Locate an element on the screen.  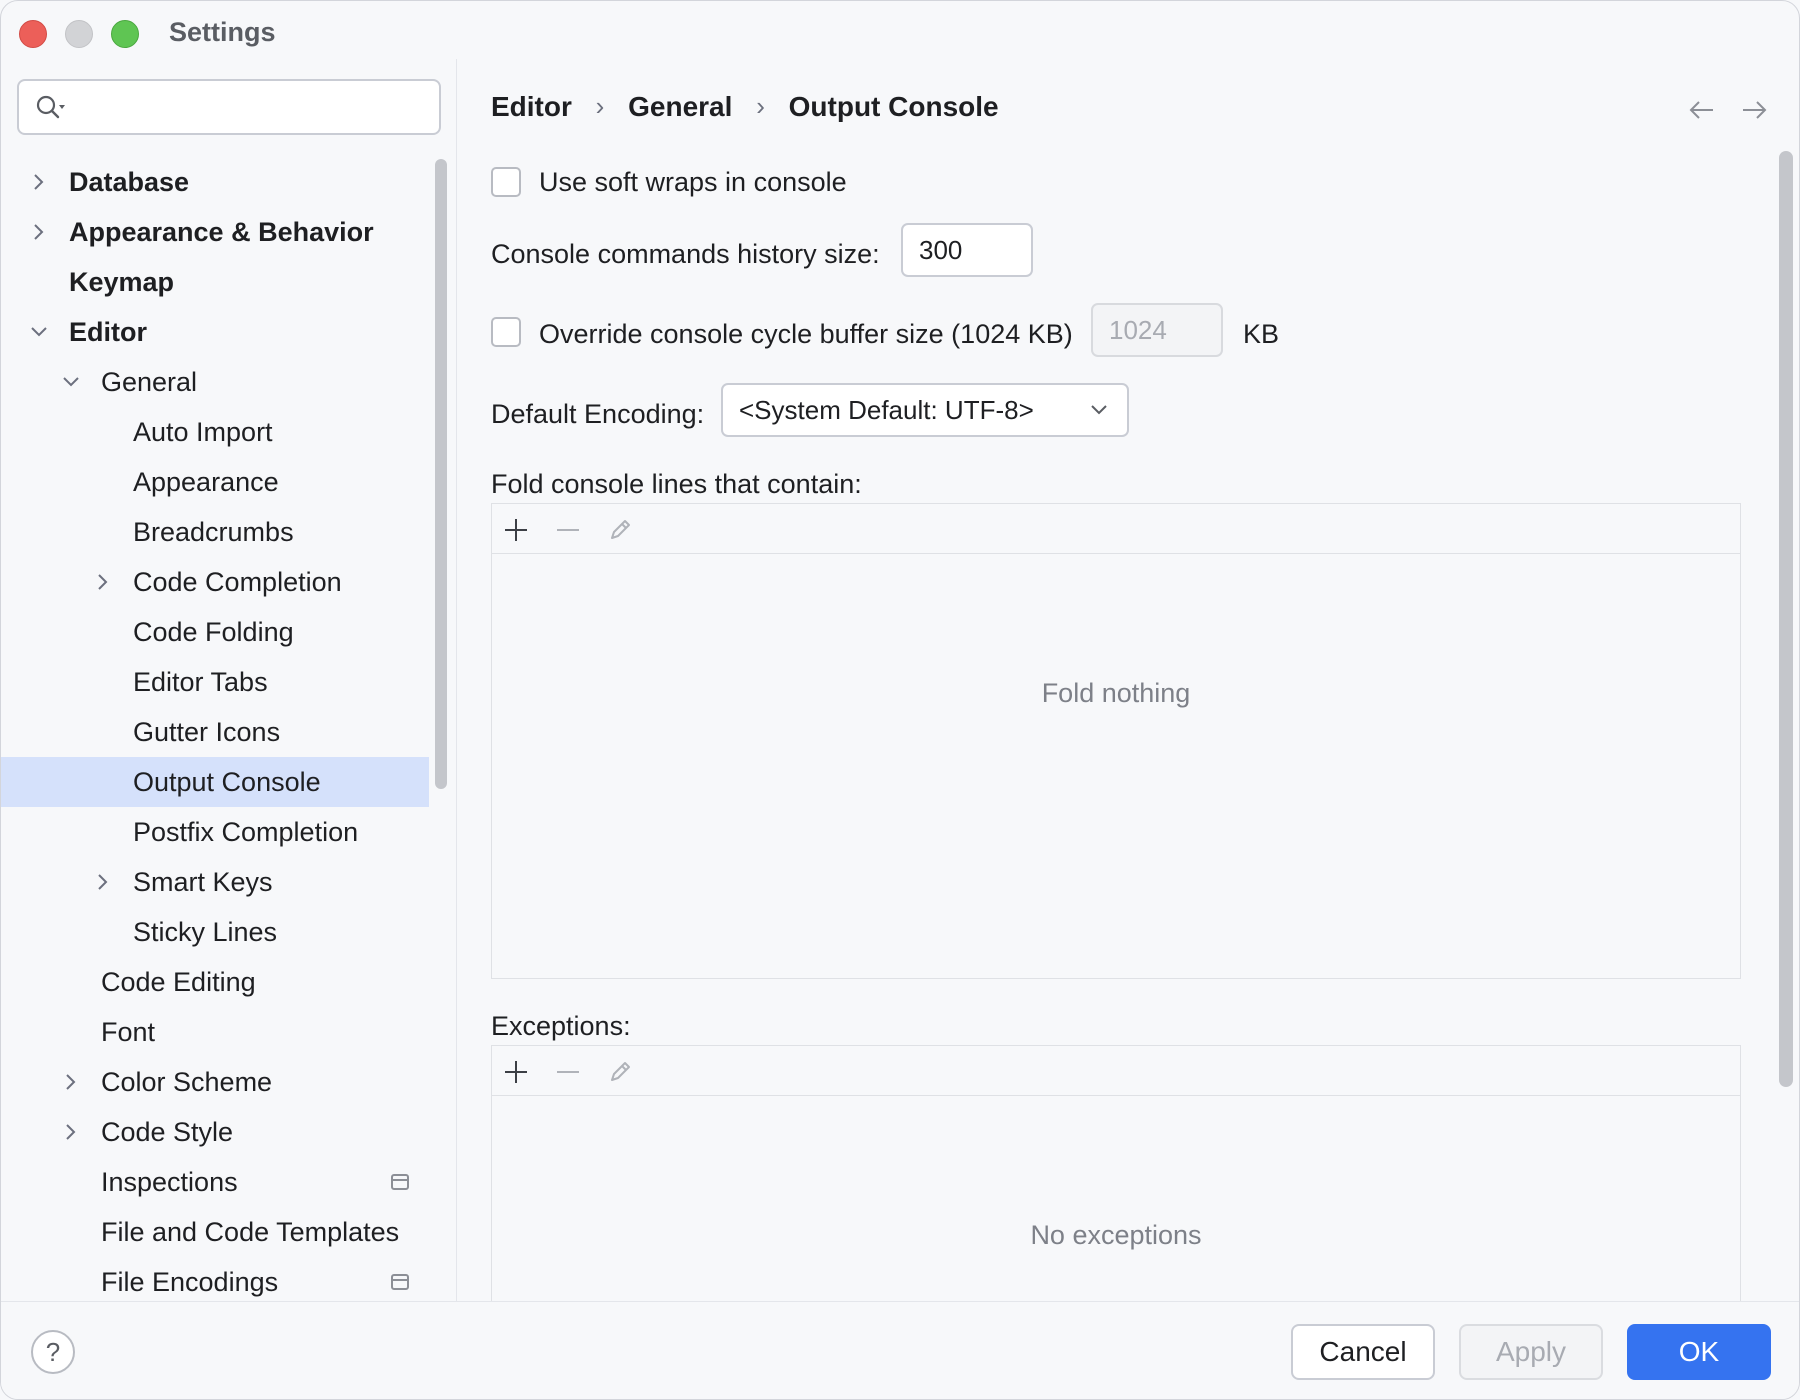
sidebar-item-label: File and Code Templates is located at coordinates (250, 1232).